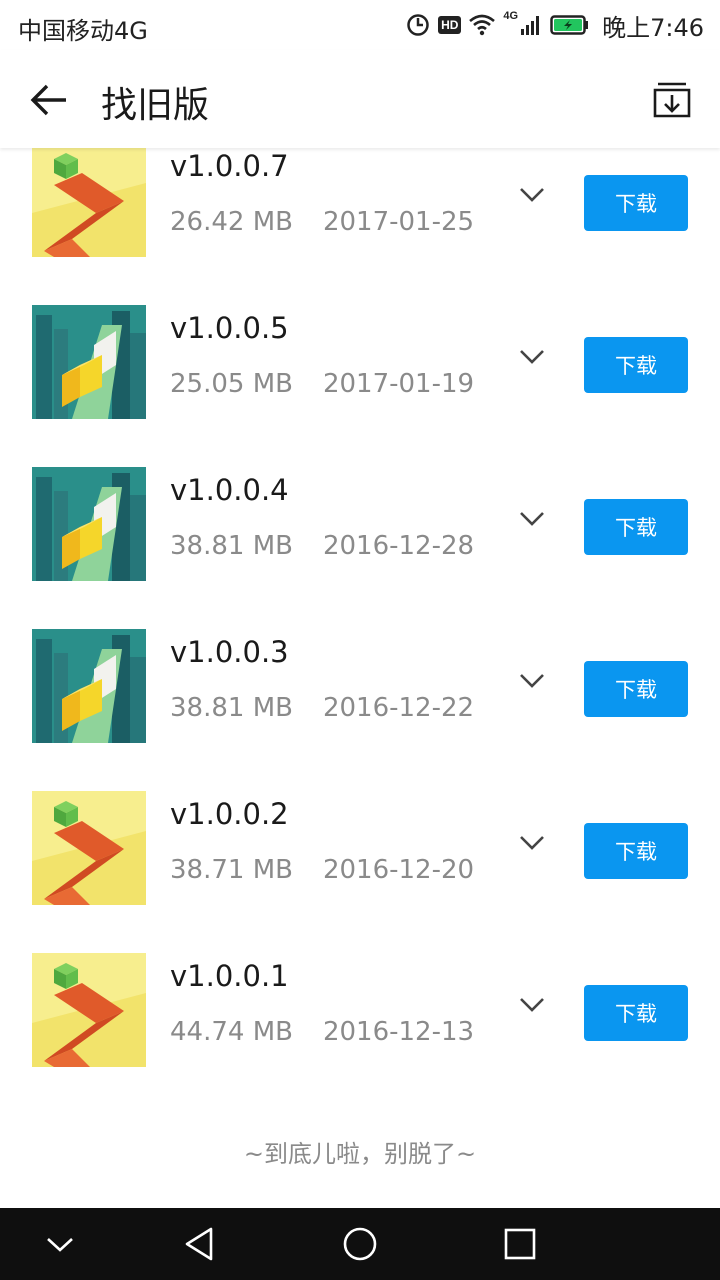 This screenshot has width=720, height=1280. What do you see at coordinates (398, 708) in the screenshot?
I see `release-date: 2016-12-22` at bounding box center [398, 708].